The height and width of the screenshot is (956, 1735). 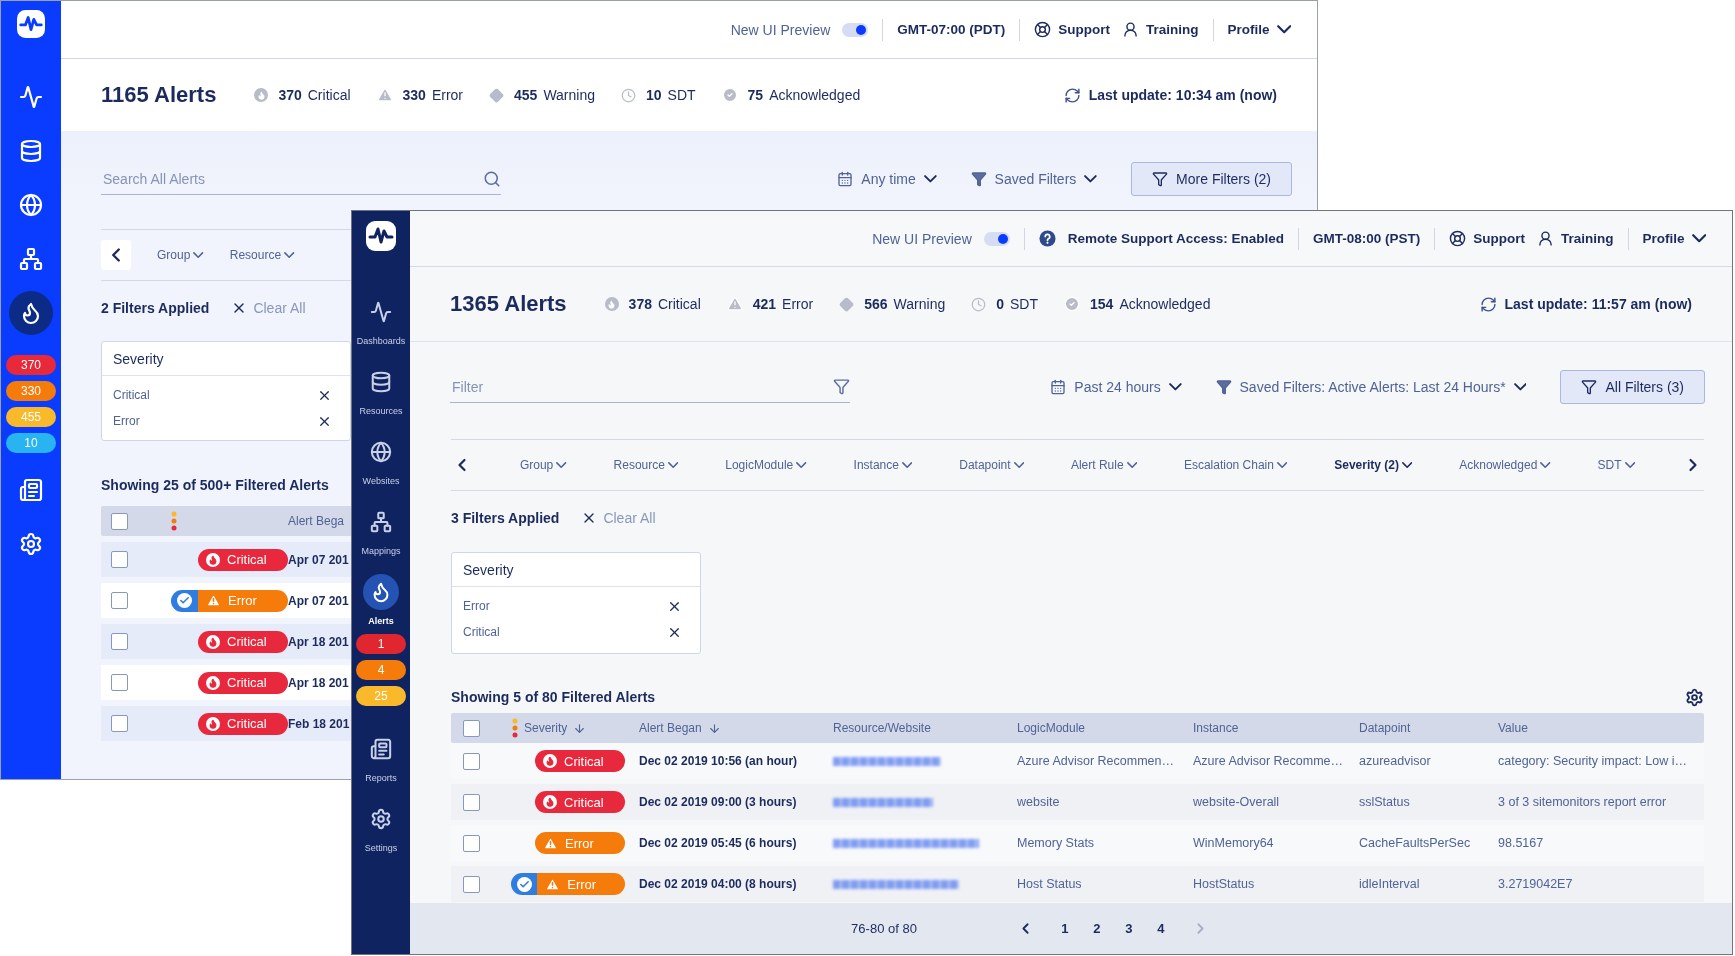 What do you see at coordinates (925, 728) in the screenshot?
I see `column-header: Resource/Website` at bounding box center [925, 728].